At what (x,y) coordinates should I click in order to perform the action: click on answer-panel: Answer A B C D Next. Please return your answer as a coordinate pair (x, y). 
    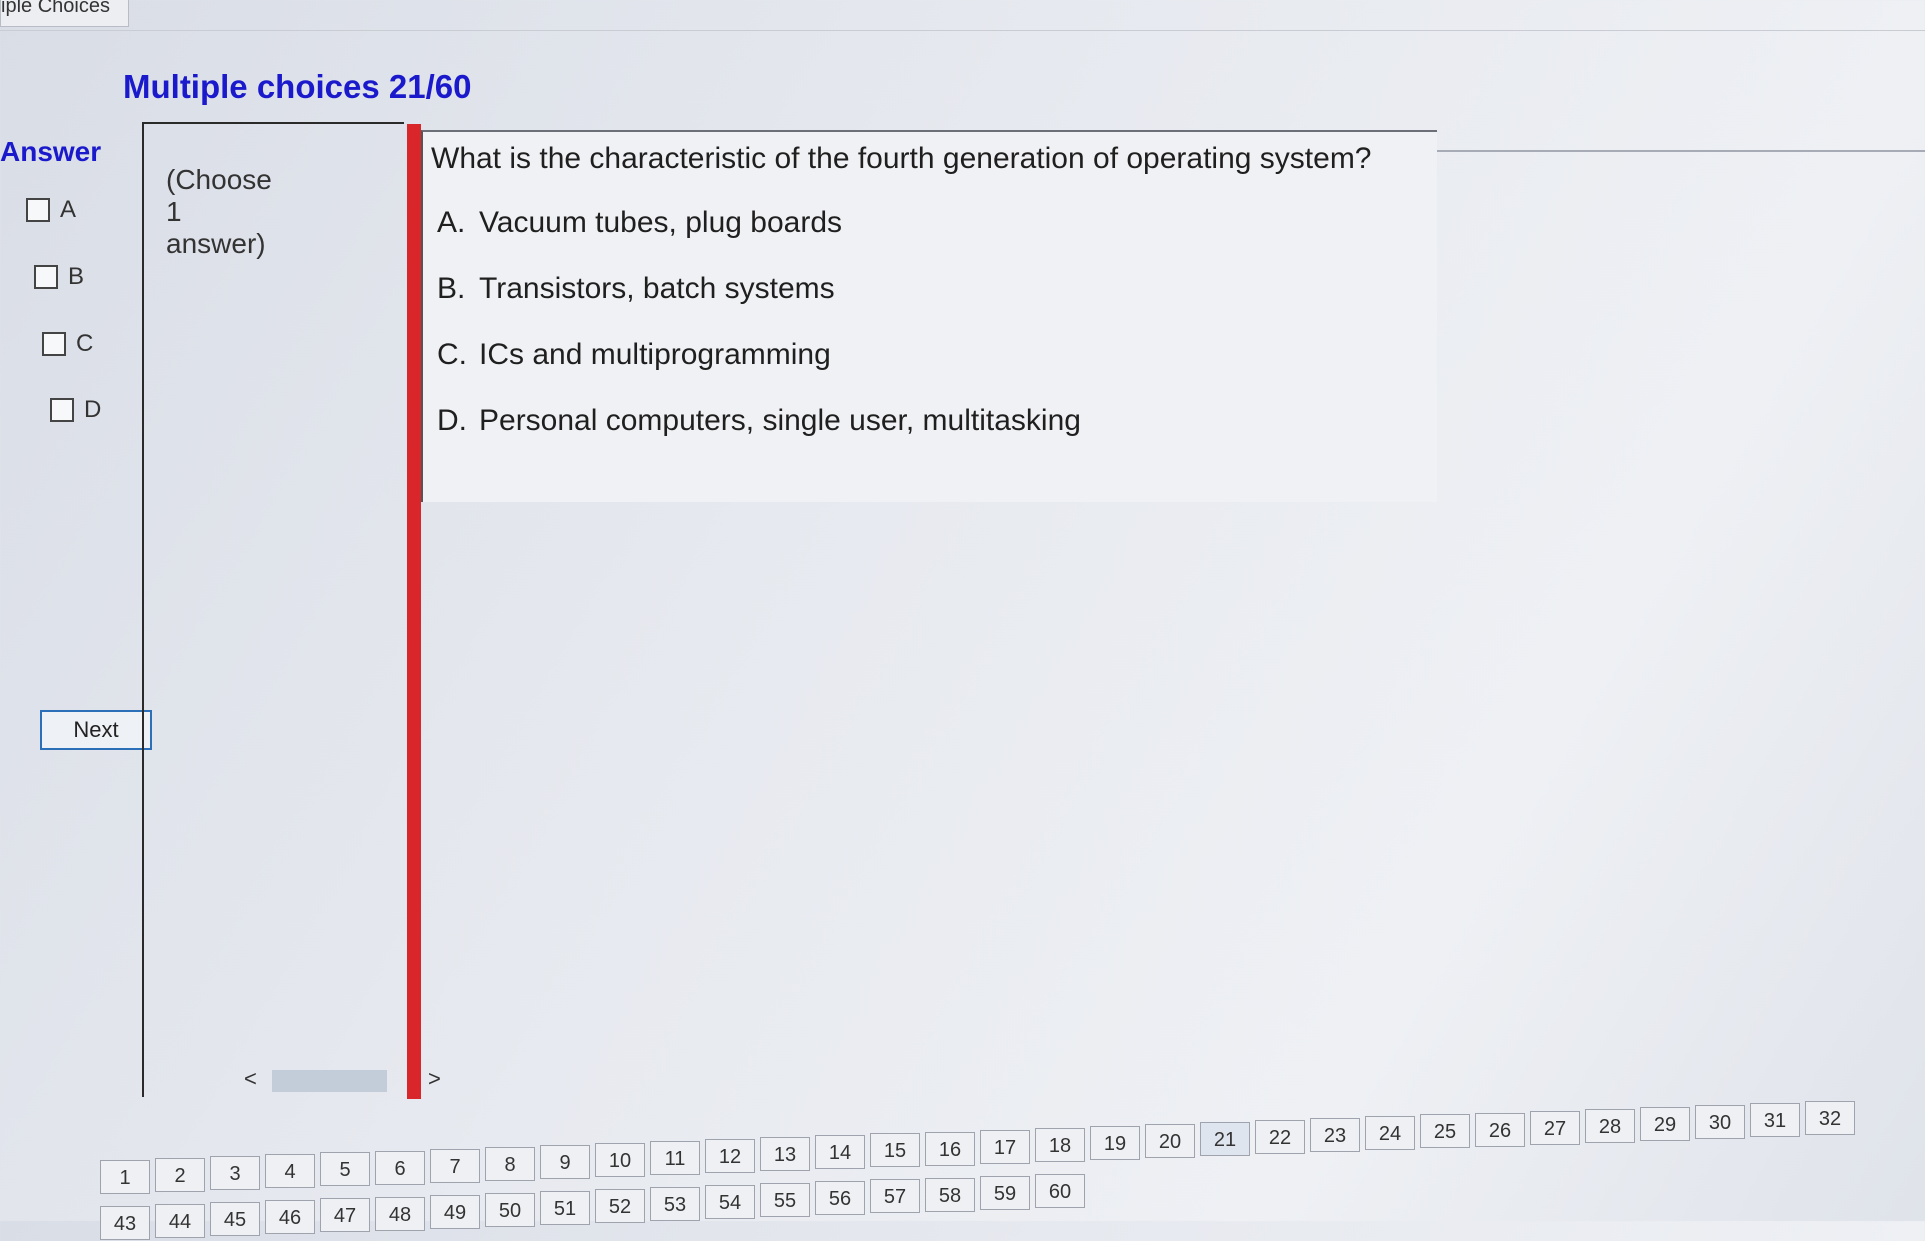
    Looking at the image, I should click on (80, 439).